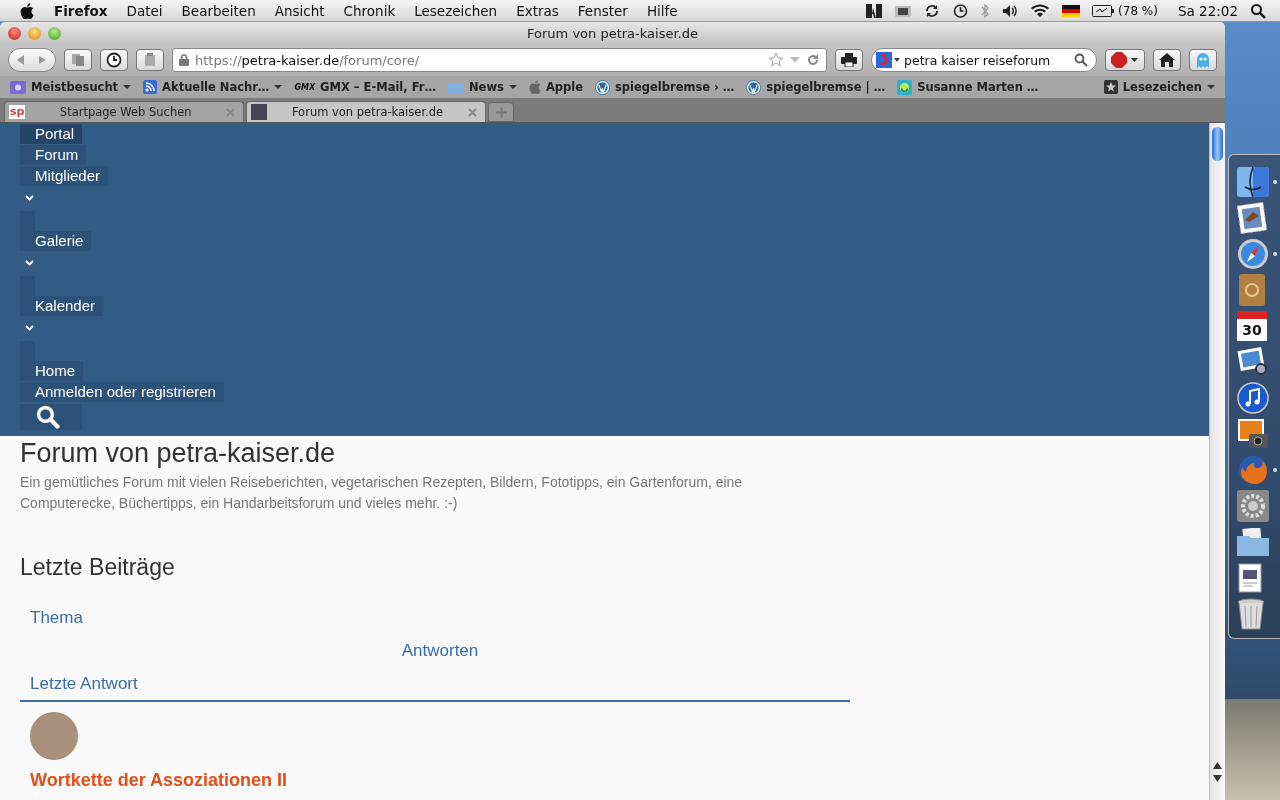  I want to click on browser-tab: Forum von petra-kaiser.de, so click(366, 111).